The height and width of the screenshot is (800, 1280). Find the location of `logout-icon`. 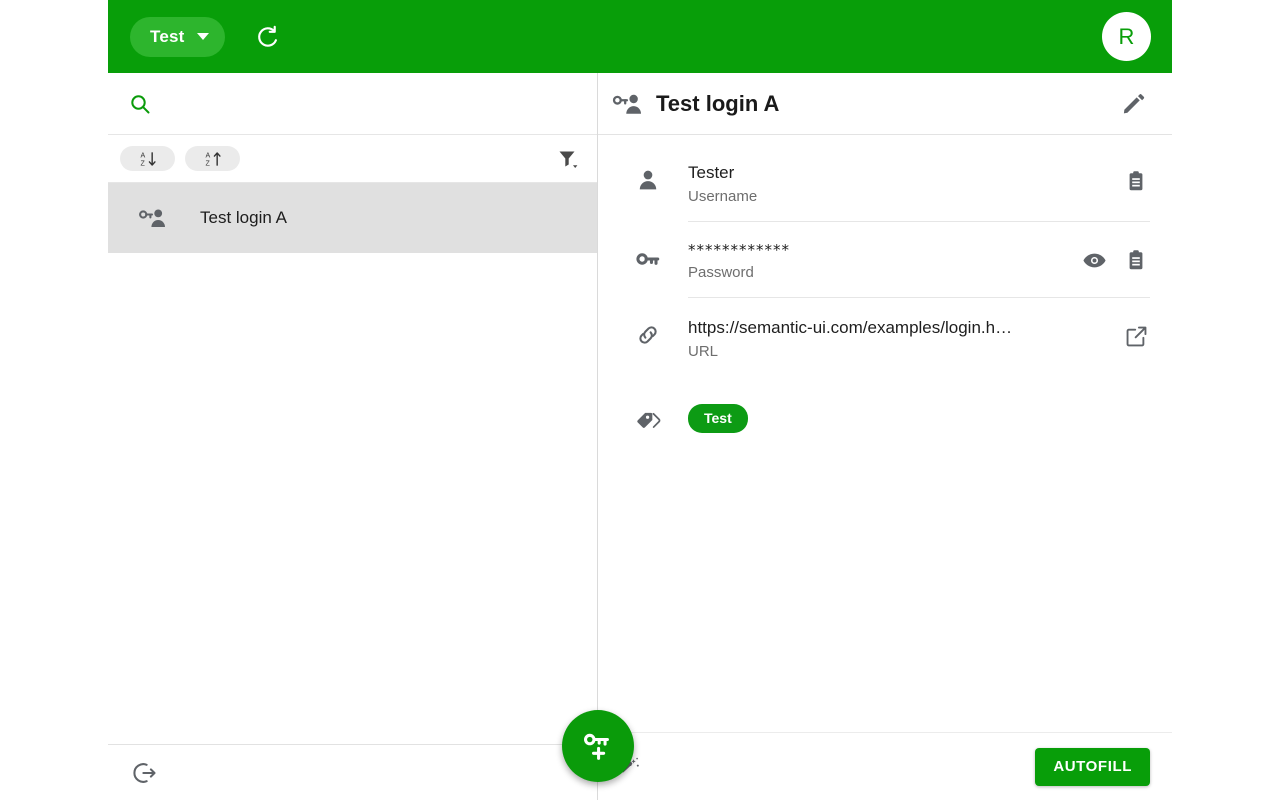

logout-icon is located at coordinates (144, 772).